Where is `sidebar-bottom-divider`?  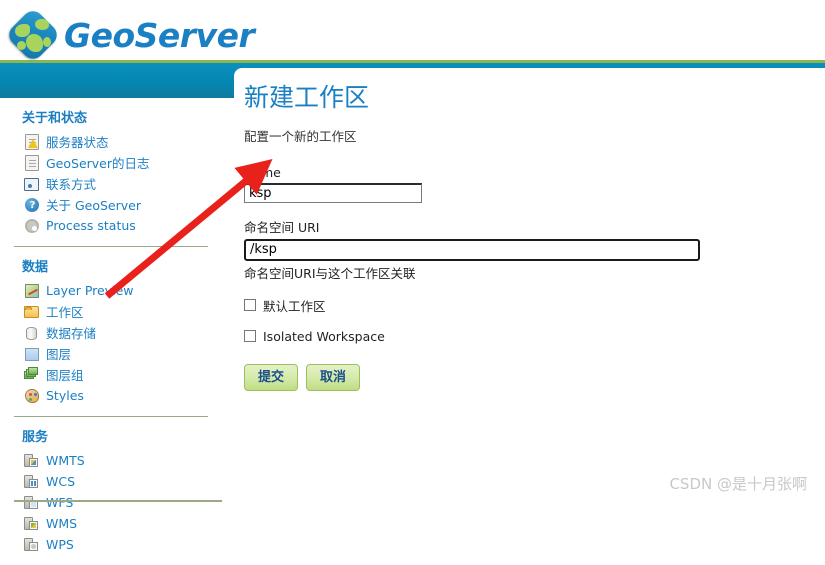 sidebar-bottom-divider is located at coordinates (118, 501).